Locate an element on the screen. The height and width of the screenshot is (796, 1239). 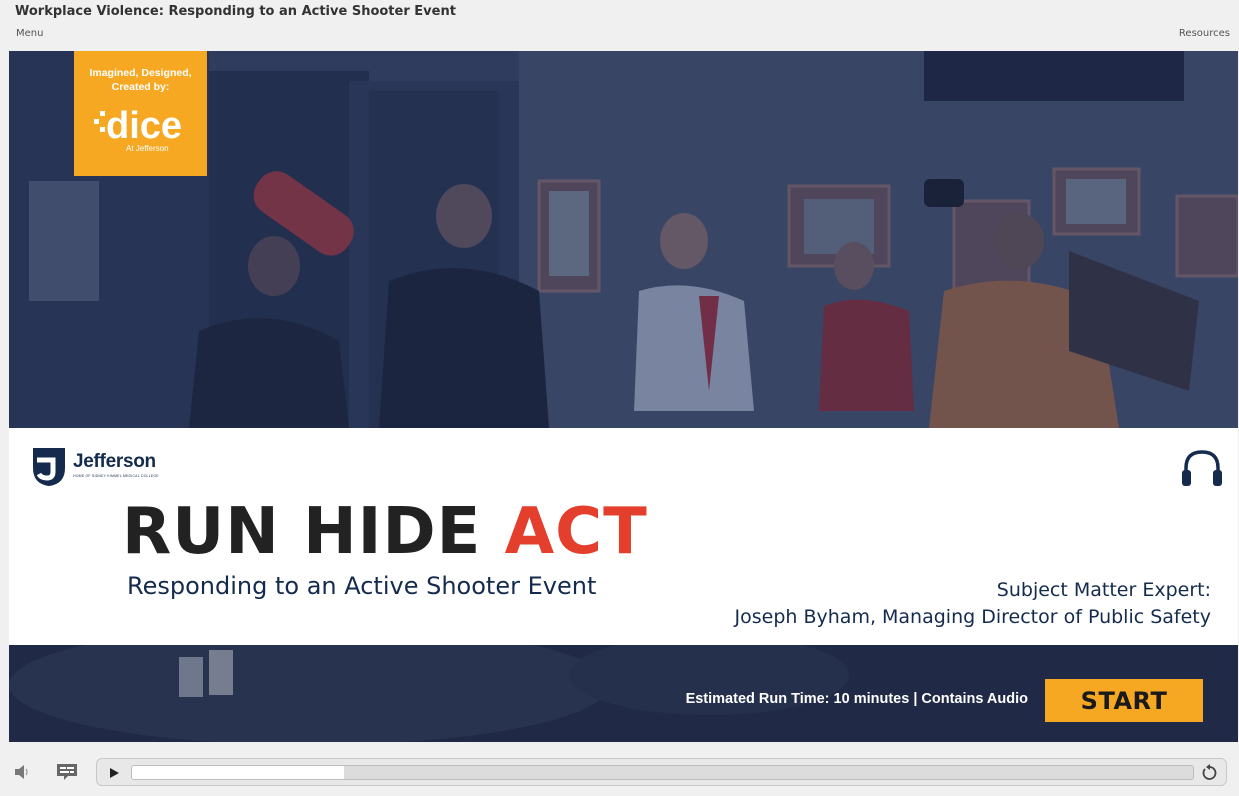
start-button: START is located at coordinates (1124, 700).